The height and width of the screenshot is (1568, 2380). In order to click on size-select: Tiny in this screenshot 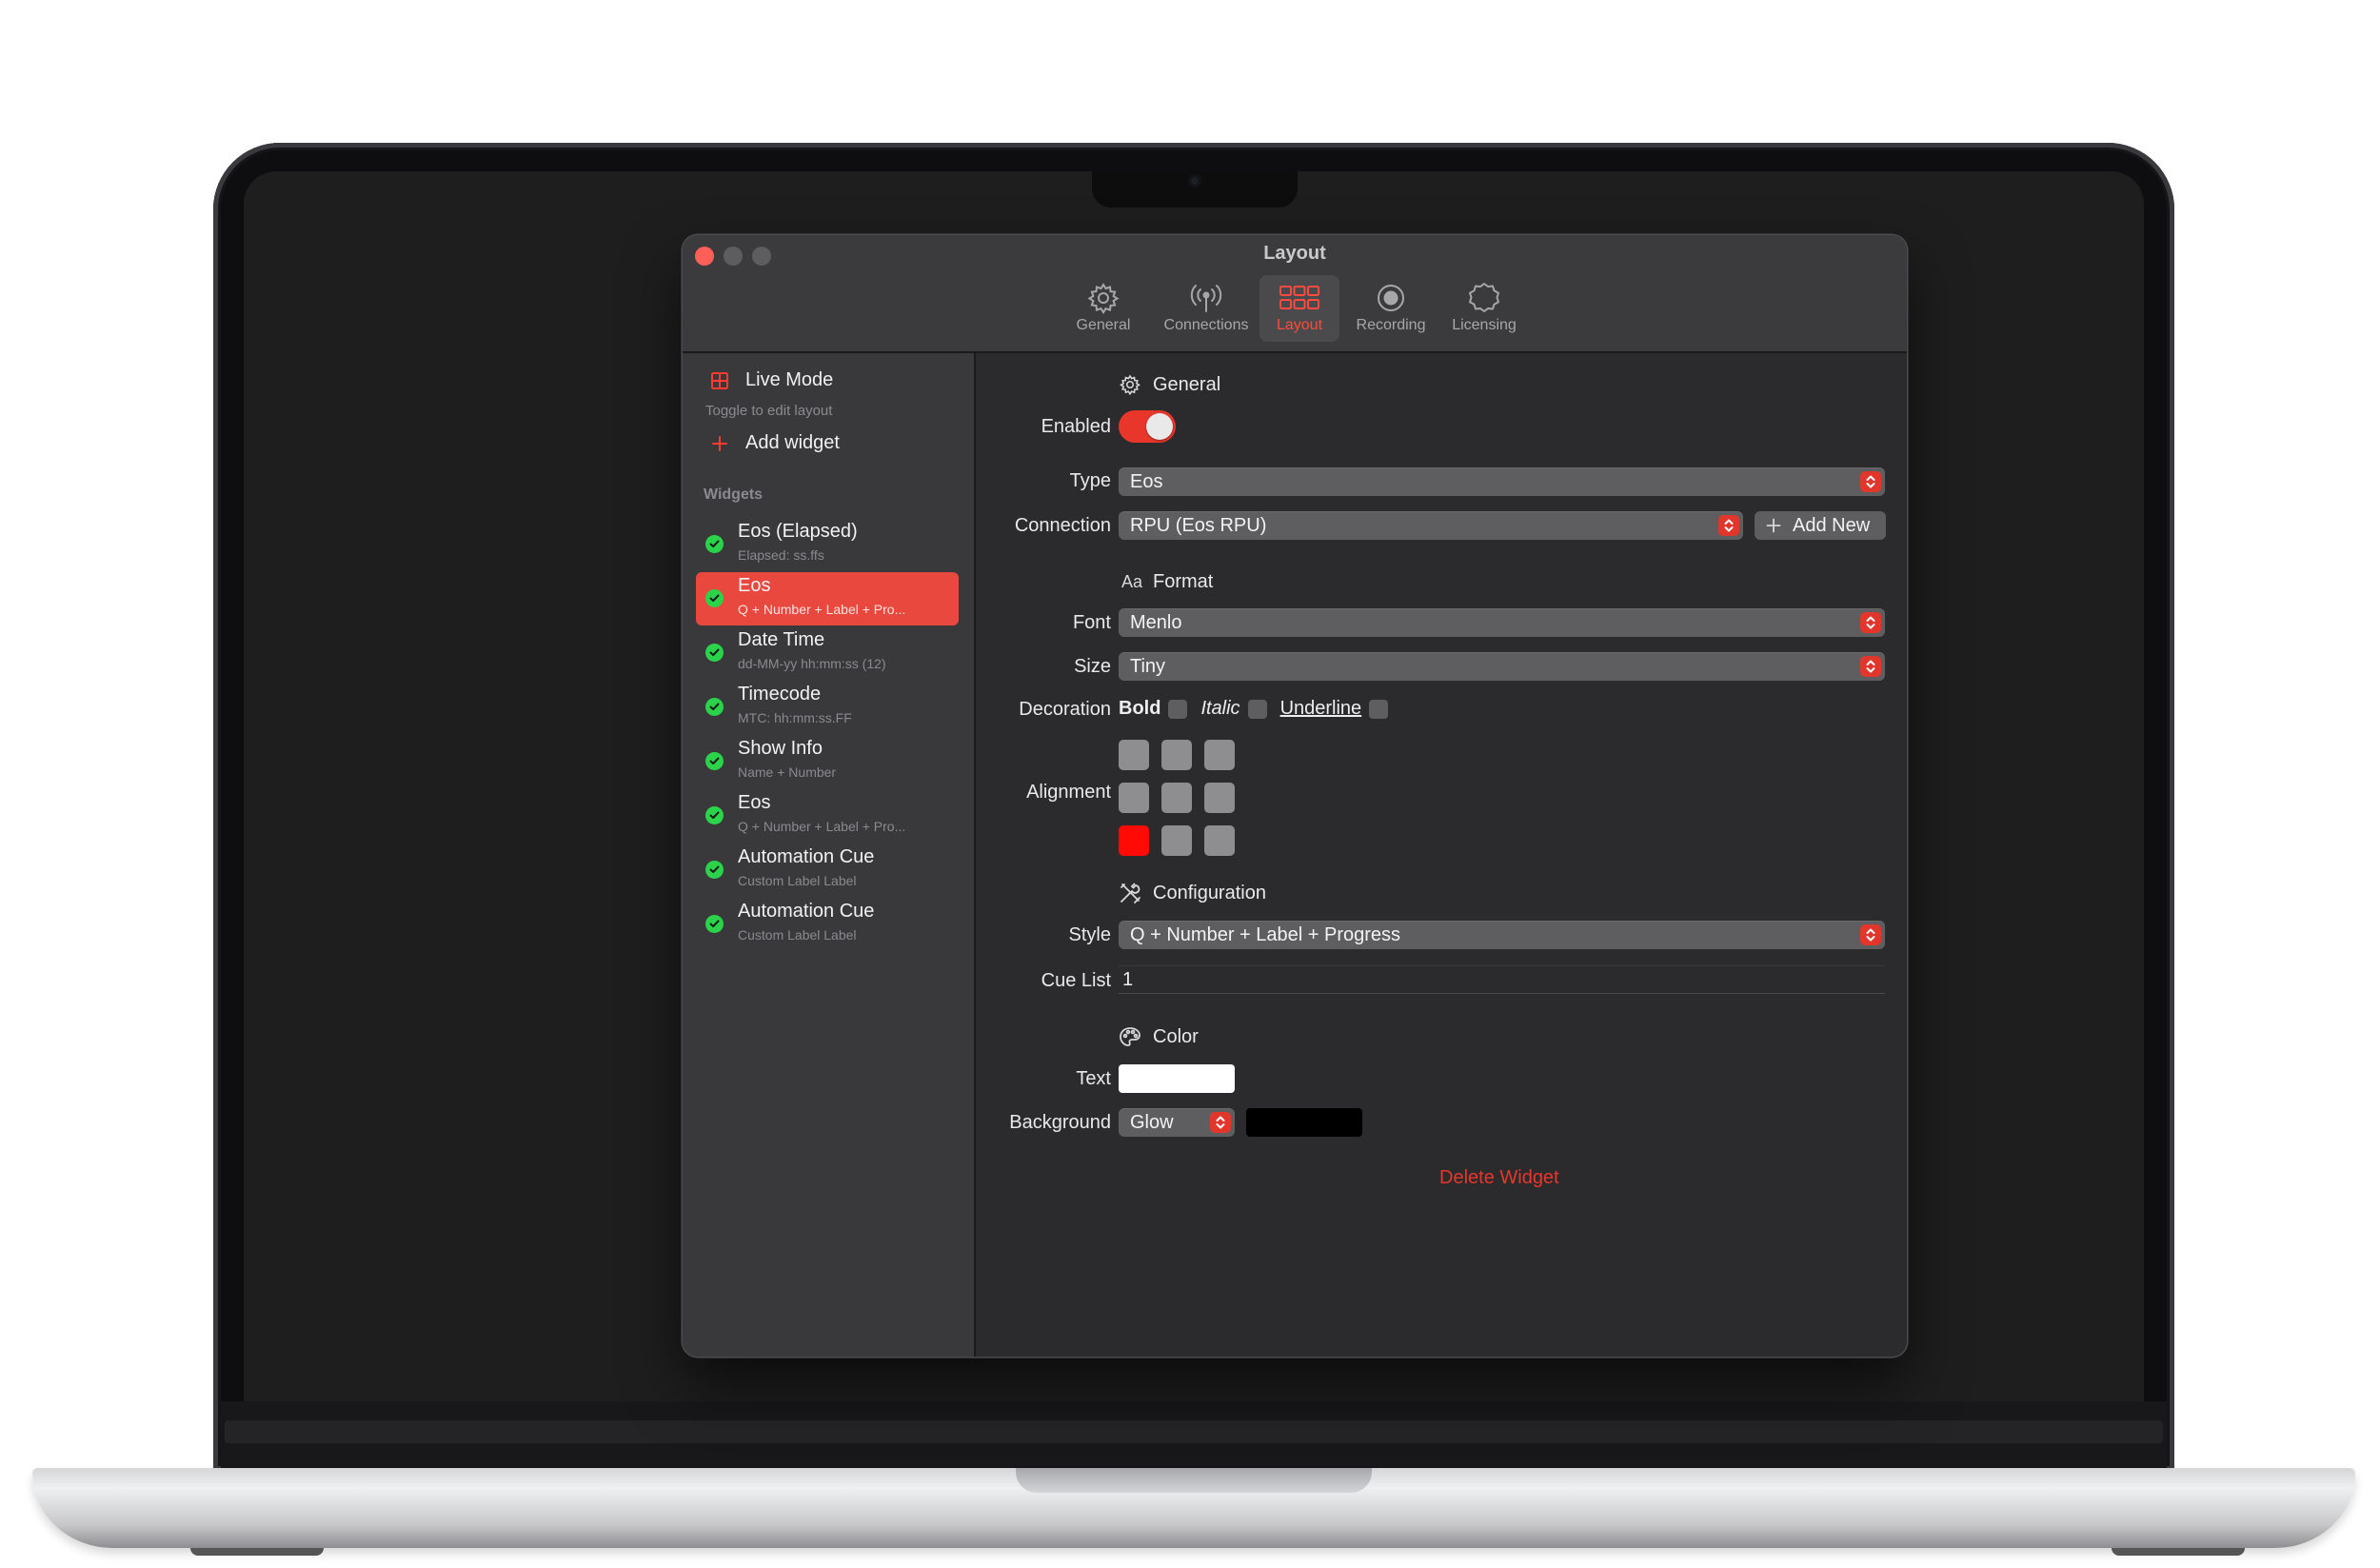, I will do `click(1502, 666)`.